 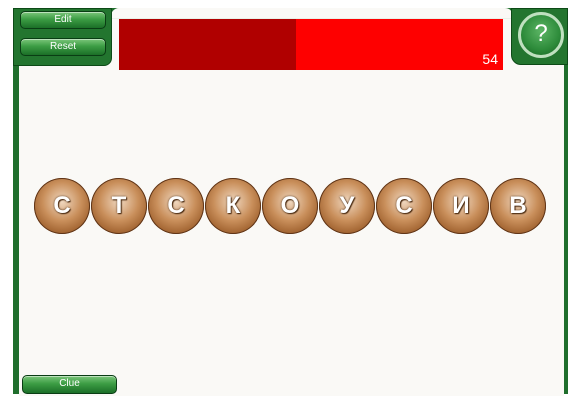 I want to click on tile-letter: Т, so click(x=119, y=205).